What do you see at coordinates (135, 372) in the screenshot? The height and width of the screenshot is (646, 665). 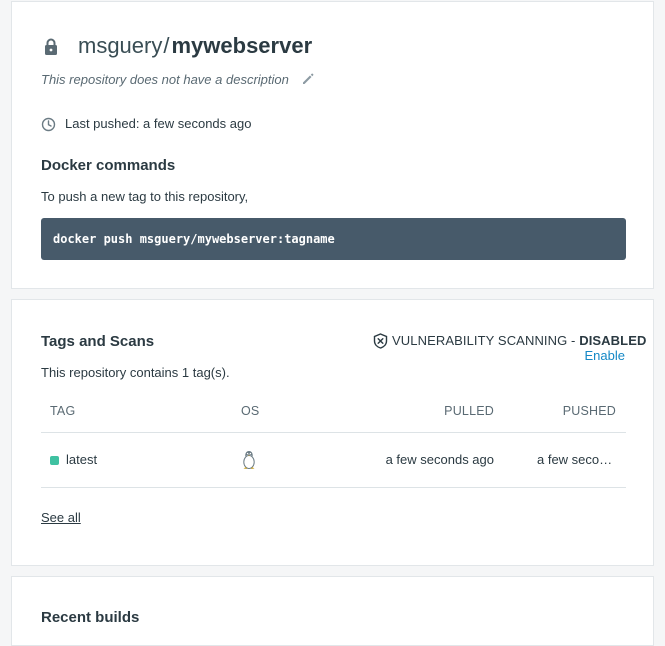 I see `tag-count-text: This repository contains 1 tag(s).` at bounding box center [135, 372].